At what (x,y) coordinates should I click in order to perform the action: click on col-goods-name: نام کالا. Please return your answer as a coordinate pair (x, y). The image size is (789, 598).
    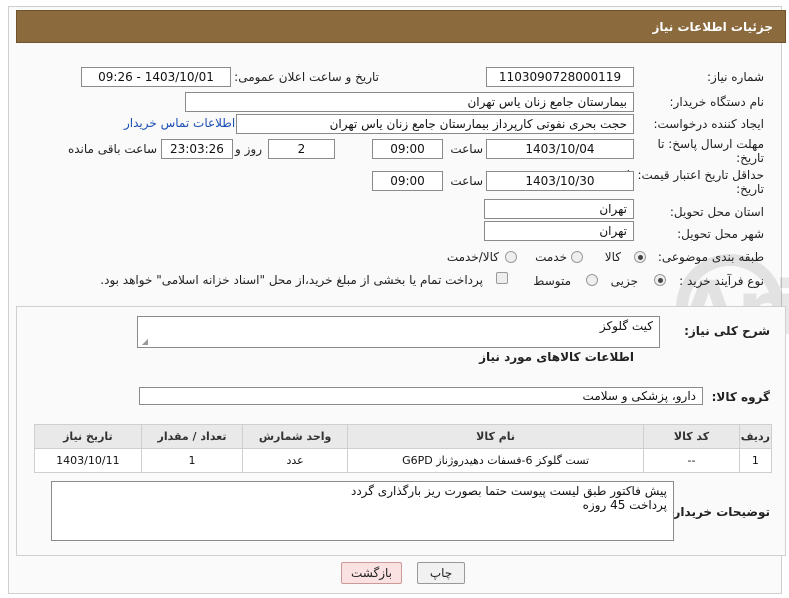
    Looking at the image, I should click on (495, 436).